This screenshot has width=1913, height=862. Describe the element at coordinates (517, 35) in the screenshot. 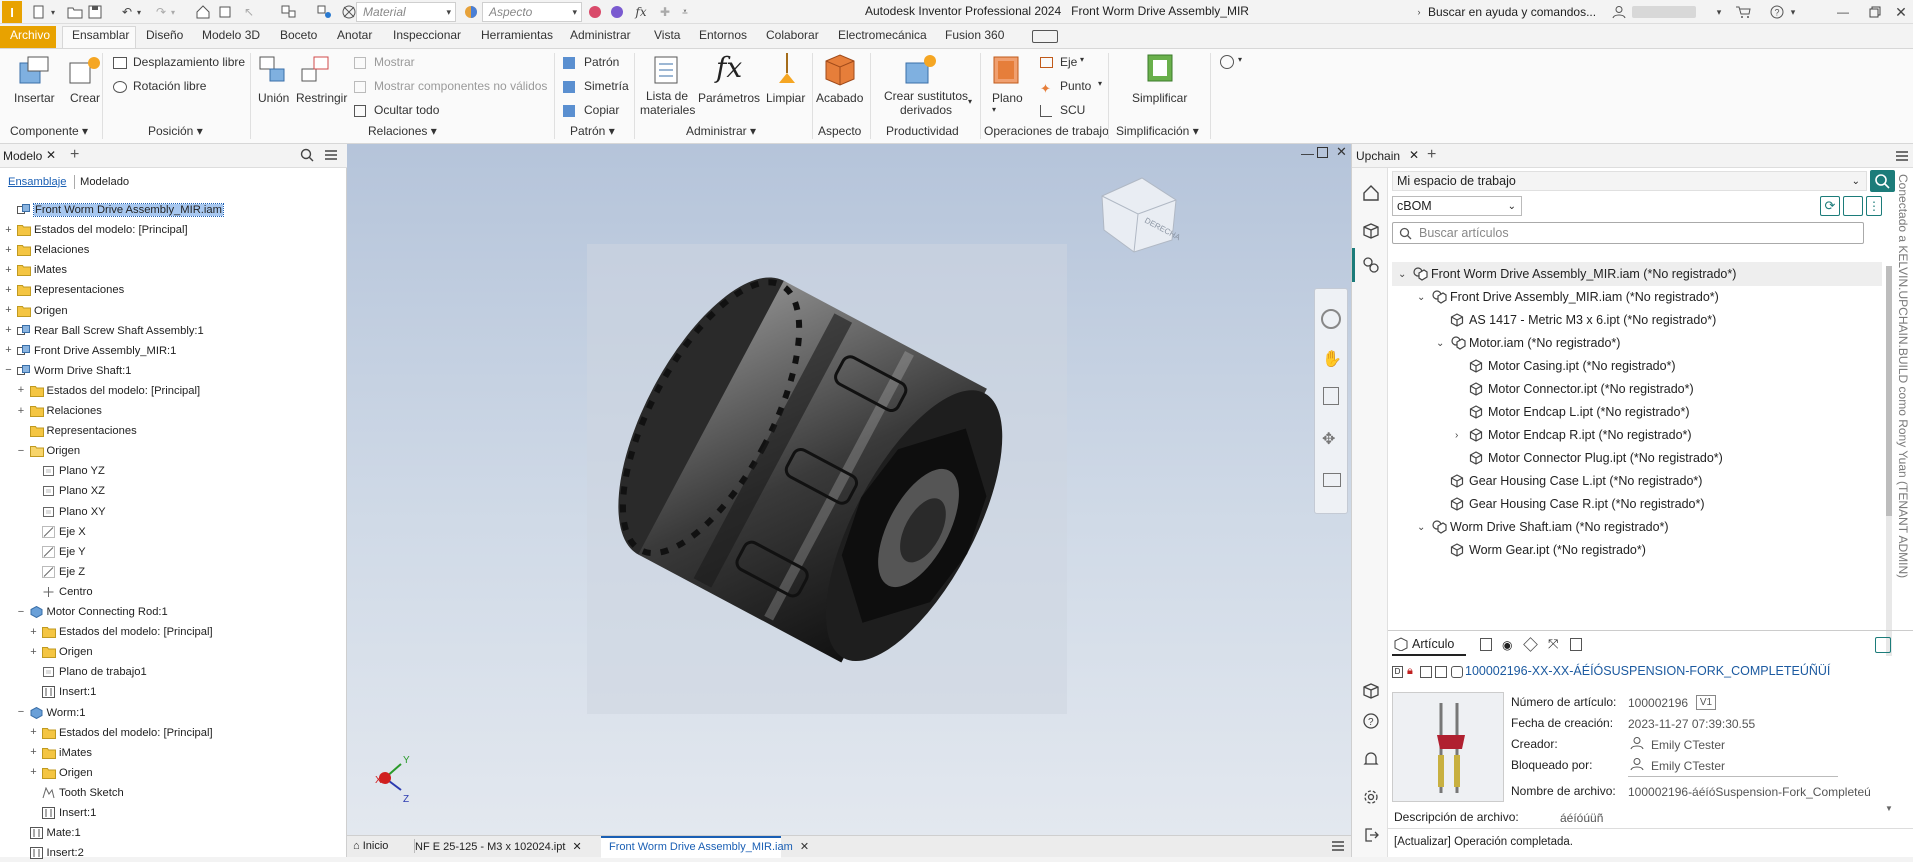

I see `tab-herramientas: Herramientas` at that location.